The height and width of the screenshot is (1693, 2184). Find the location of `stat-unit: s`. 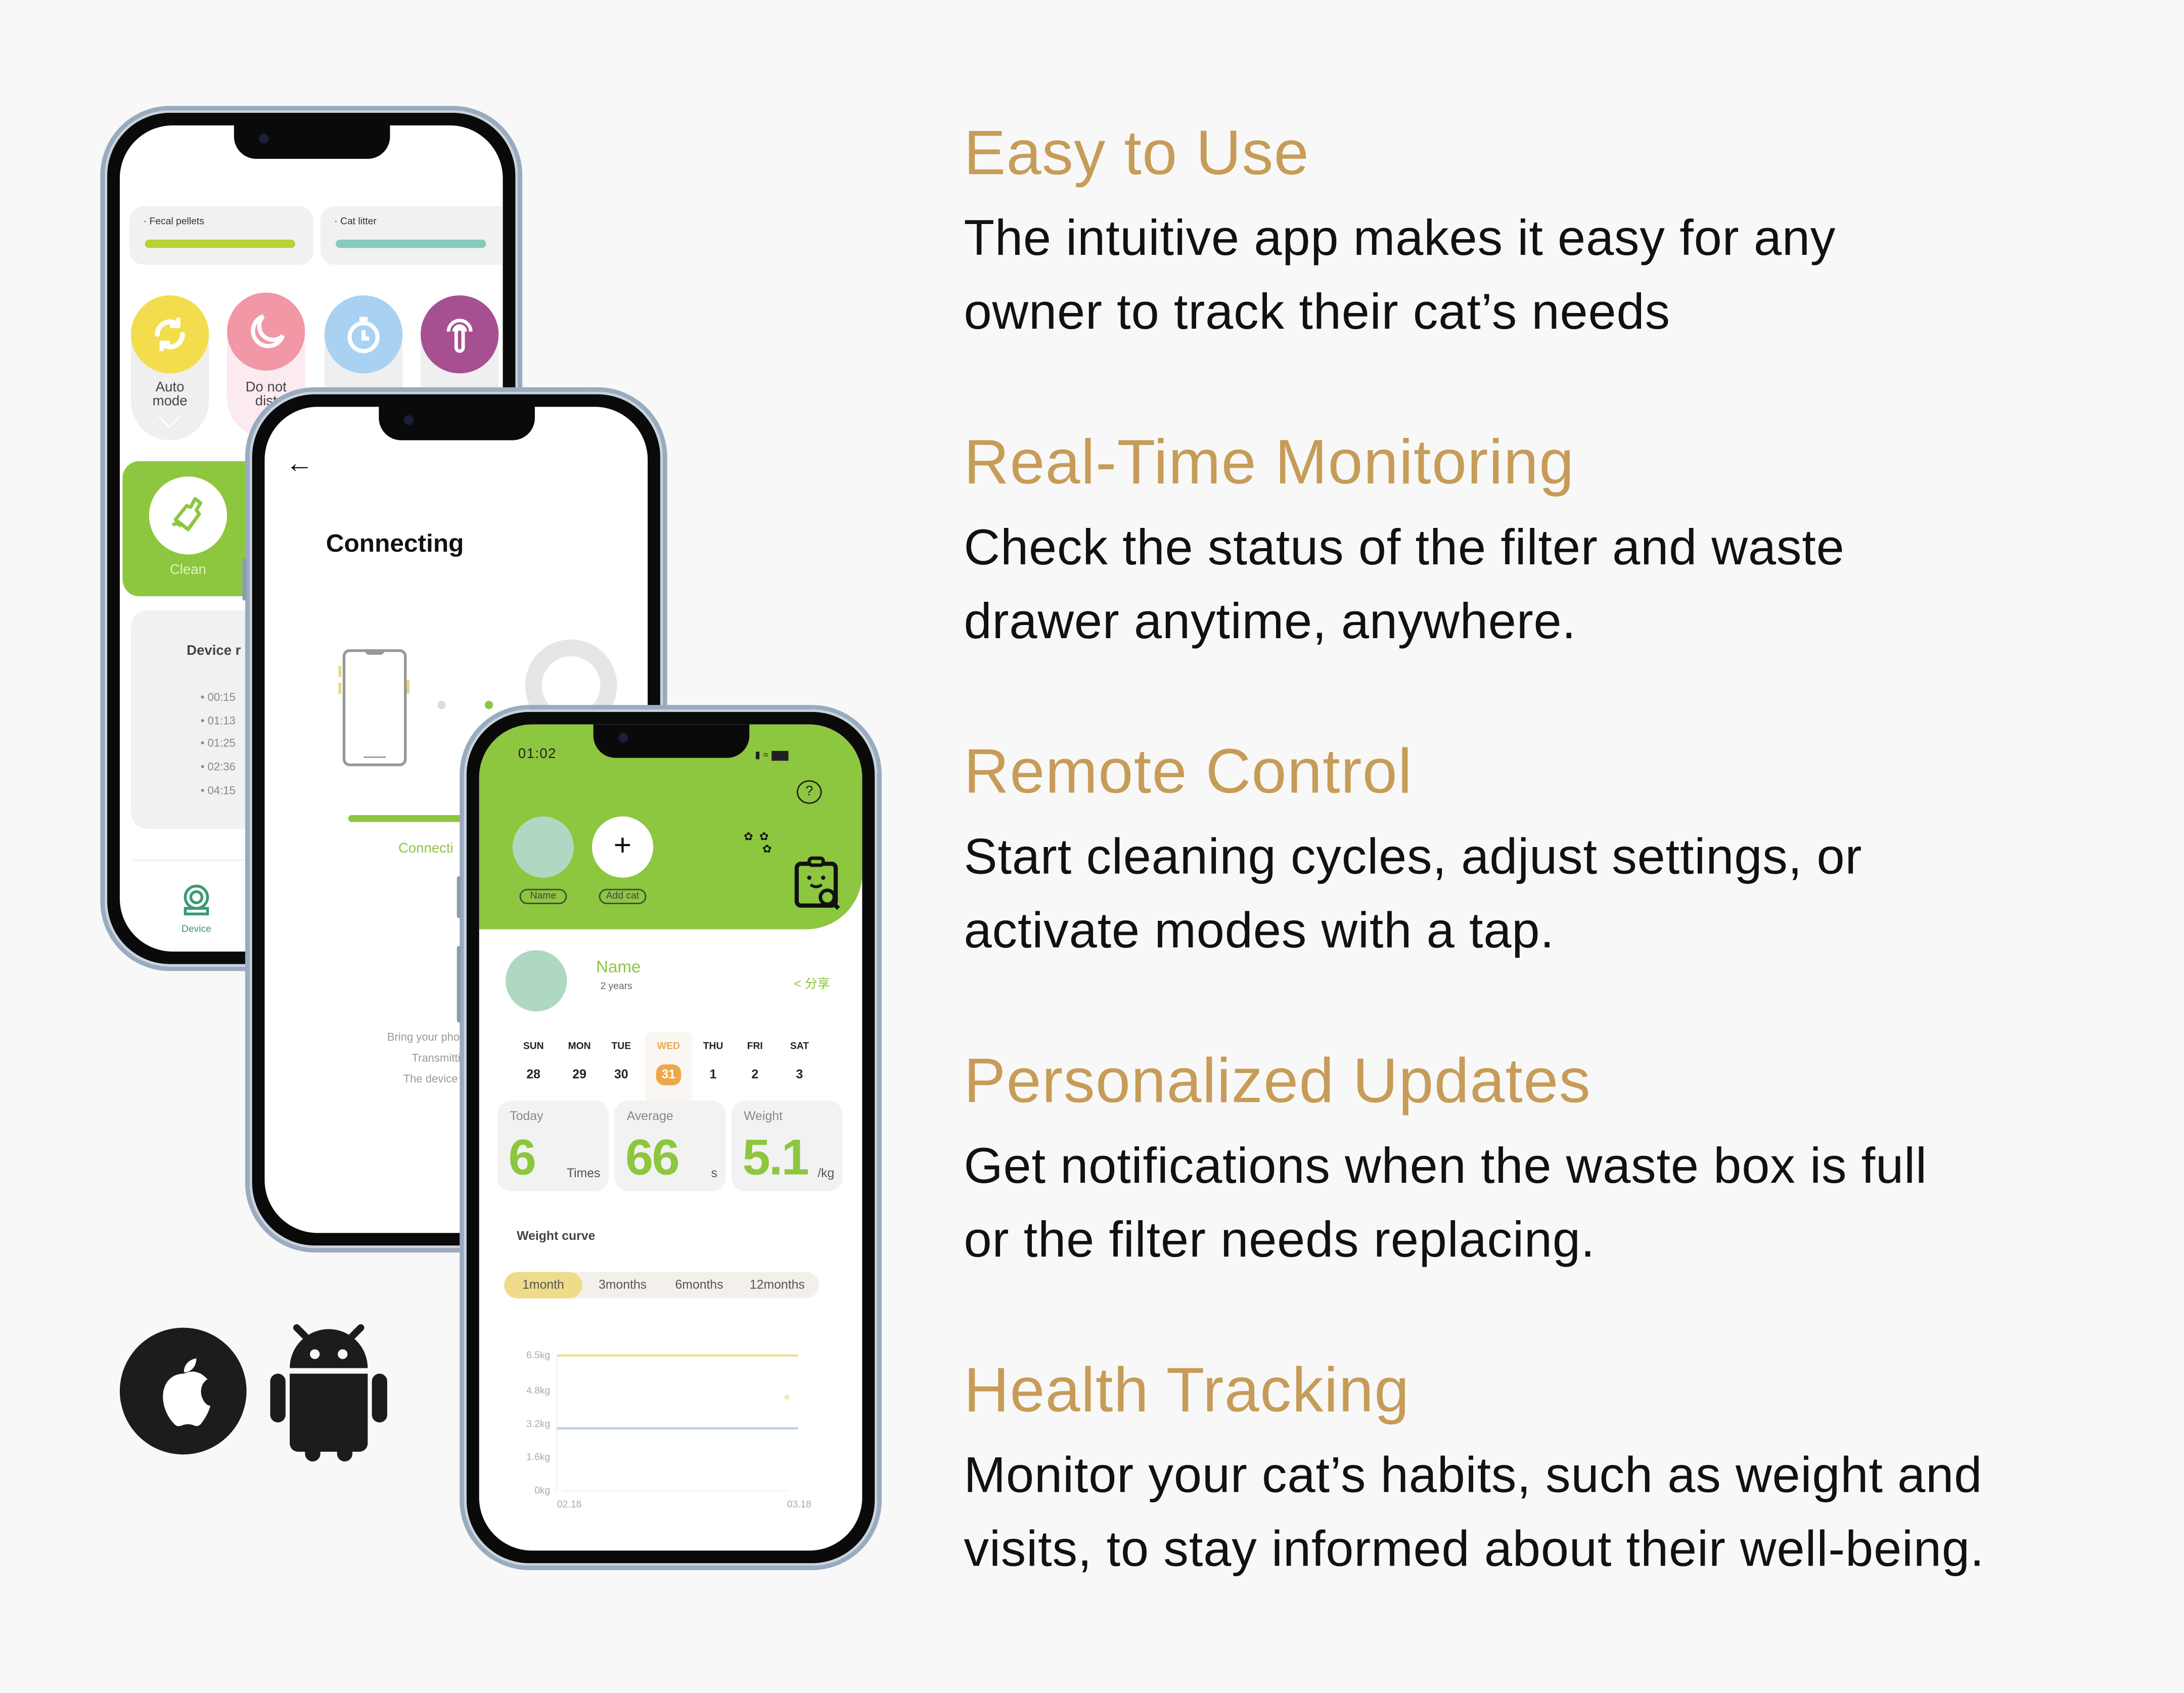

stat-unit: s is located at coordinates (714, 1173).